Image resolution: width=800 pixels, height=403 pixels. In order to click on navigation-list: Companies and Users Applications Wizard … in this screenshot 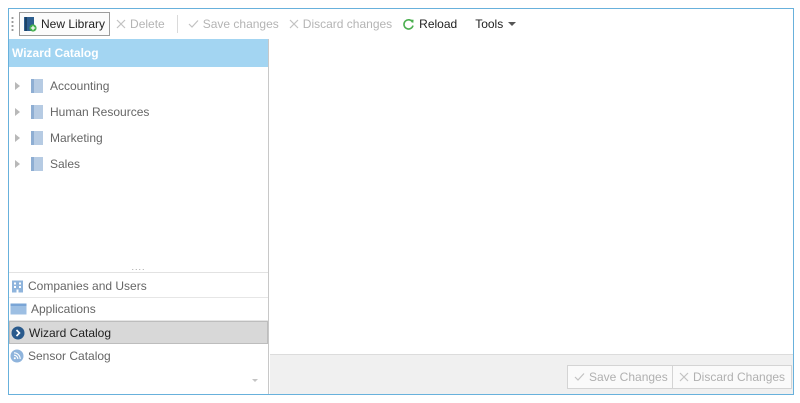, I will do `click(138, 321)`.